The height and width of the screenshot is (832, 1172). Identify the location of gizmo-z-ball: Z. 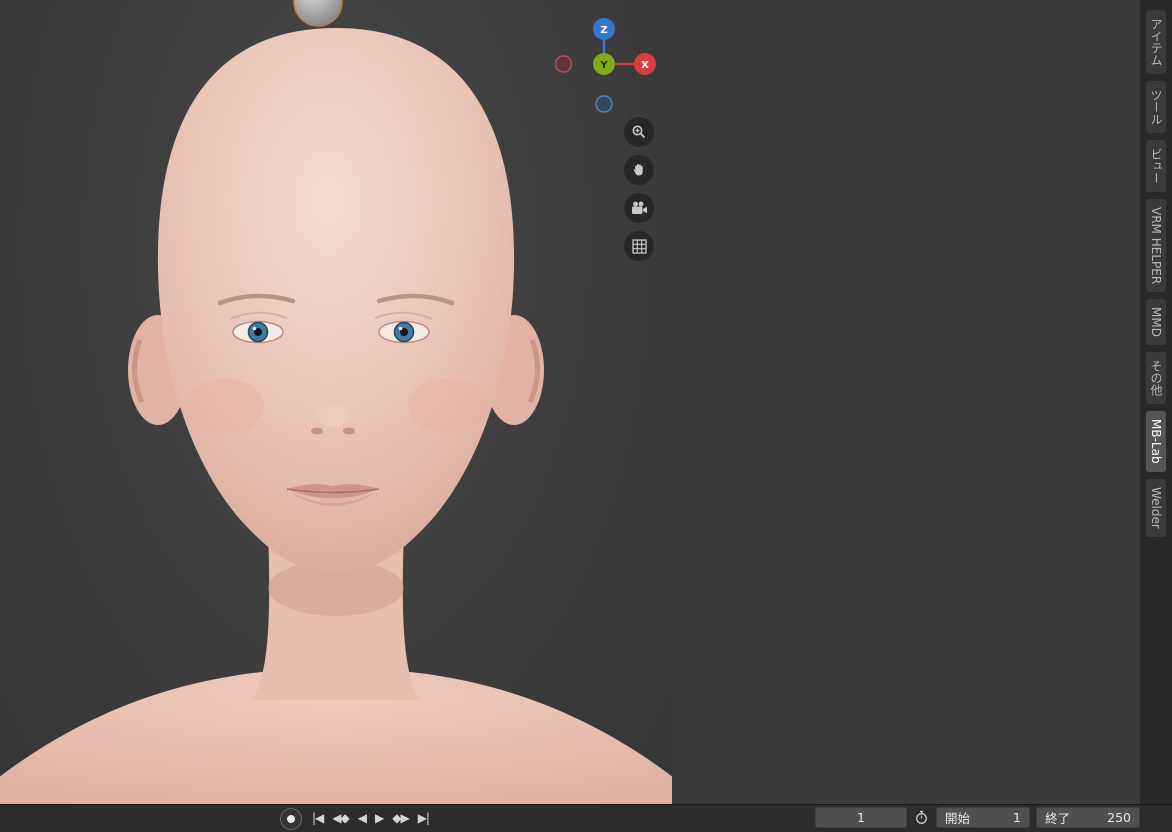
(604, 29).